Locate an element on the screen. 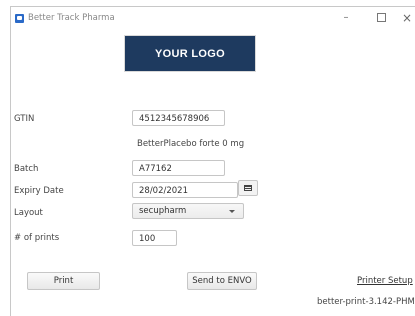 Image resolution: width=415 pixels, height=316 pixels. expiry-date-field: 28/02/2021 is located at coordinates (185, 190).